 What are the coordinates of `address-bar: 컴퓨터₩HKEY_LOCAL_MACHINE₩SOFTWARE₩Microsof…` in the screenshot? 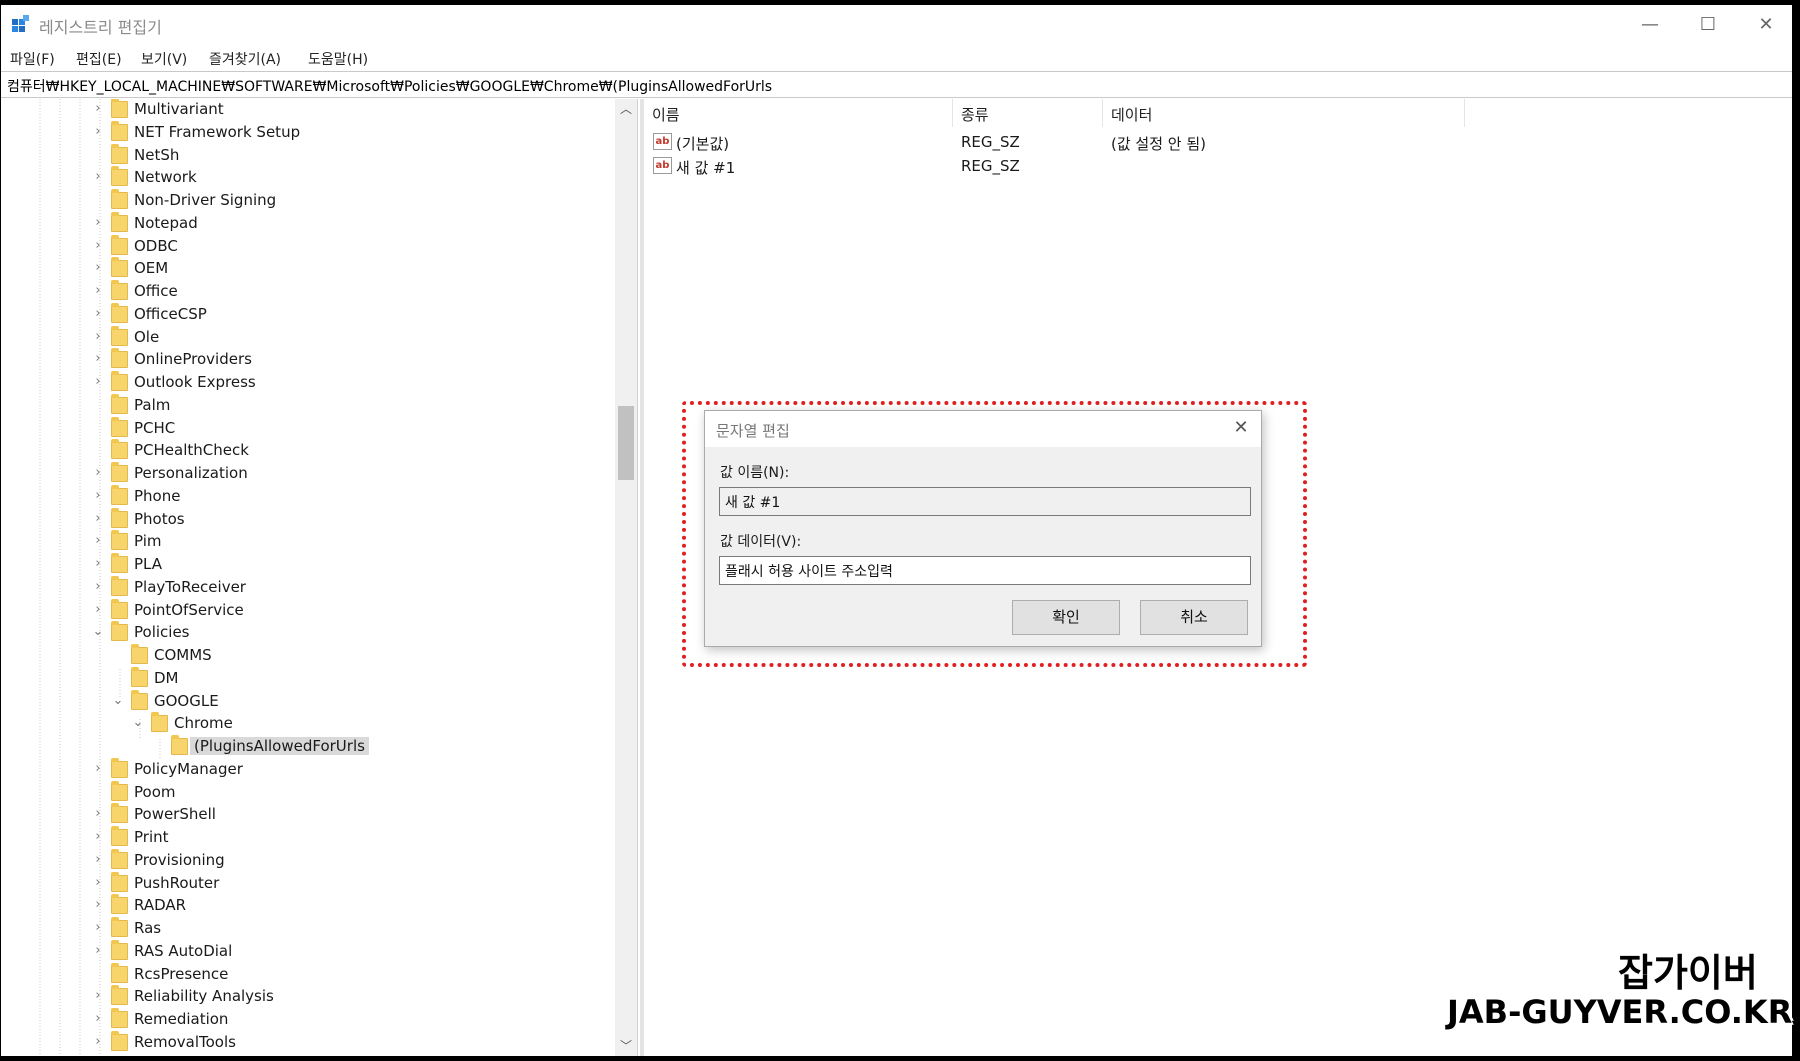 It's located at (896, 84).